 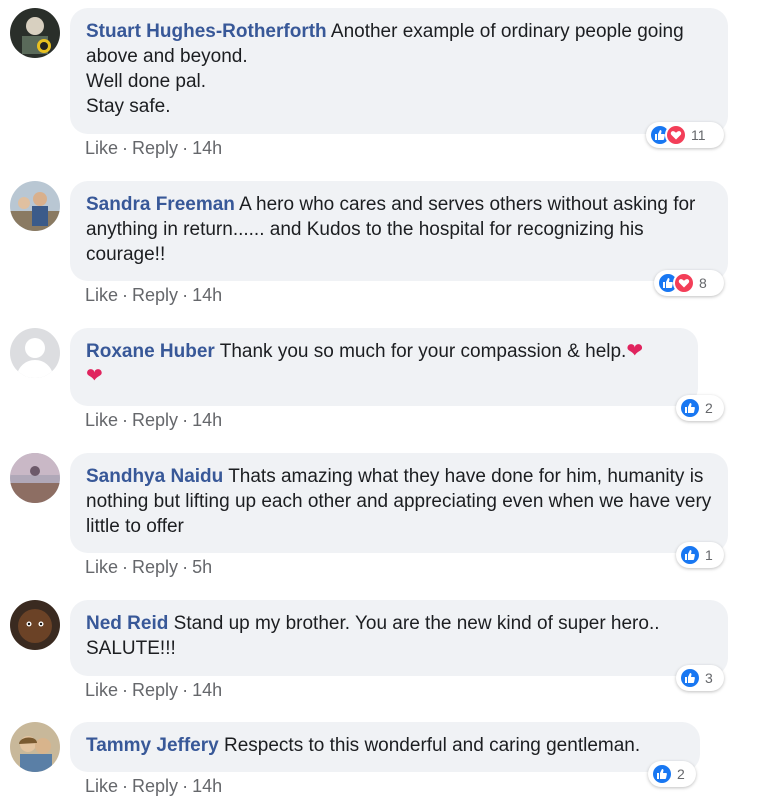 I want to click on reaction-count: 3, so click(x=709, y=678).